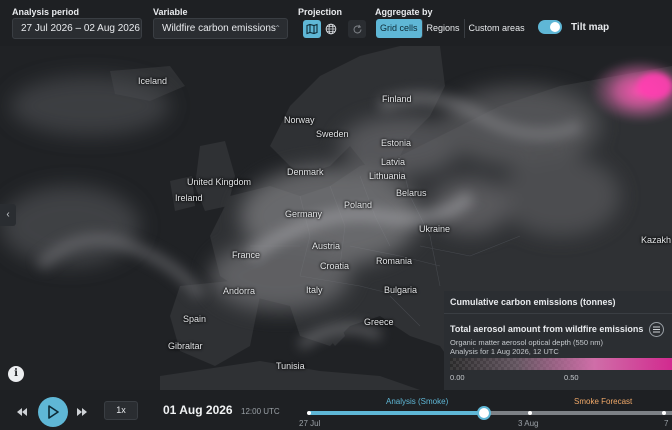 This screenshot has height=430, width=672. I want to click on analysis-segment-label: Analysis (Smoke), so click(417, 401).